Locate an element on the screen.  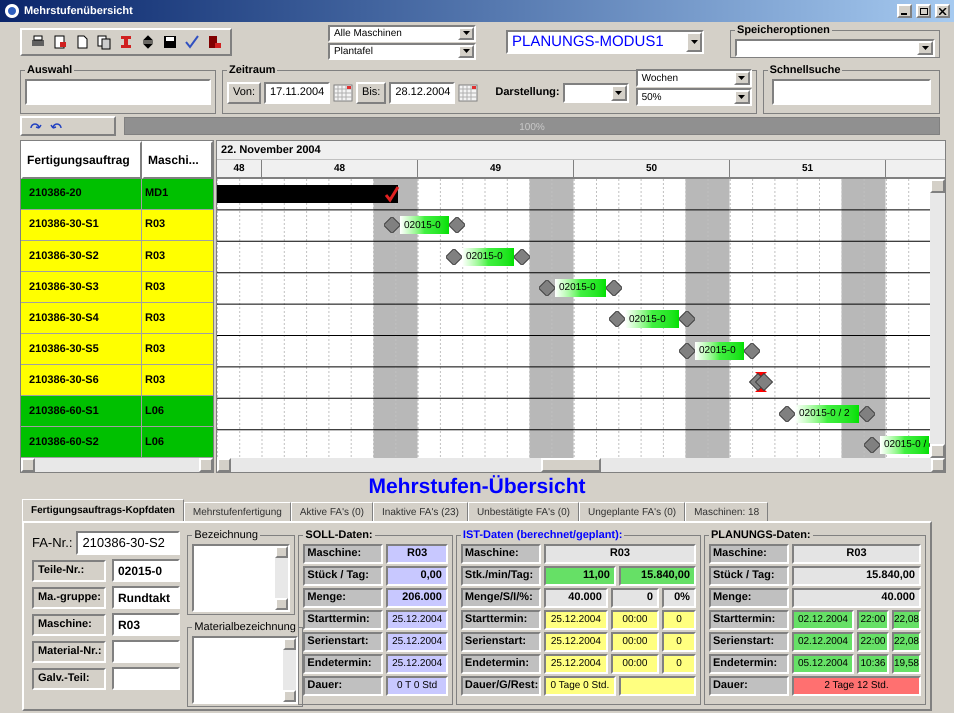
column-header: Fertigungsauftrag is located at coordinates (81, 160).